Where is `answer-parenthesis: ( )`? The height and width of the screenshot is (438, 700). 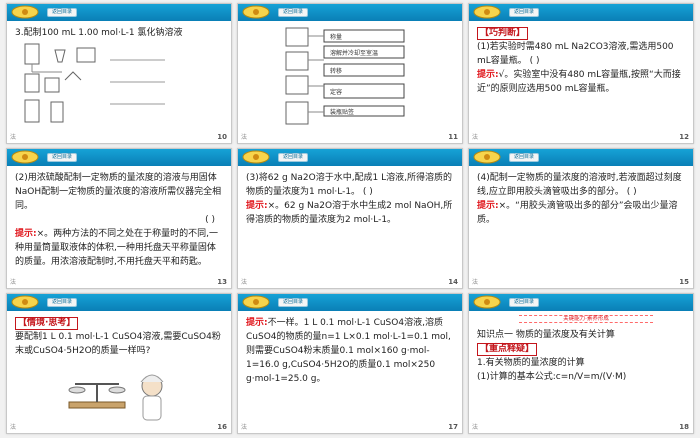 answer-parenthesis: ( ) is located at coordinates (210, 220).